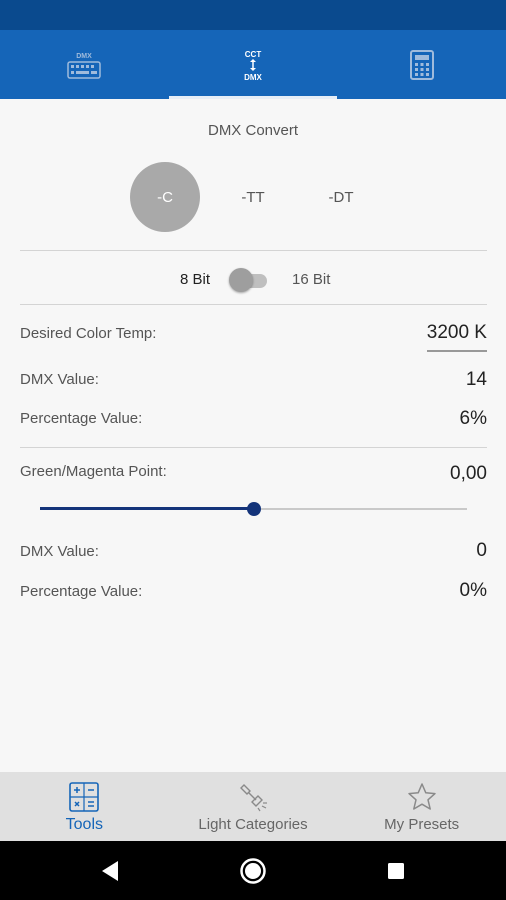  I want to click on recents-button, so click(396, 870).